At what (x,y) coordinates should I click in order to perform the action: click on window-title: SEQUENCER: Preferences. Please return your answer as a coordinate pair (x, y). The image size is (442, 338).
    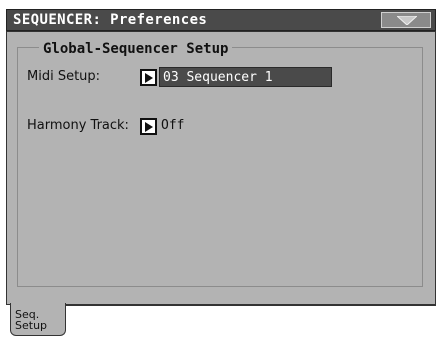
    Looking at the image, I should click on (110, 20).